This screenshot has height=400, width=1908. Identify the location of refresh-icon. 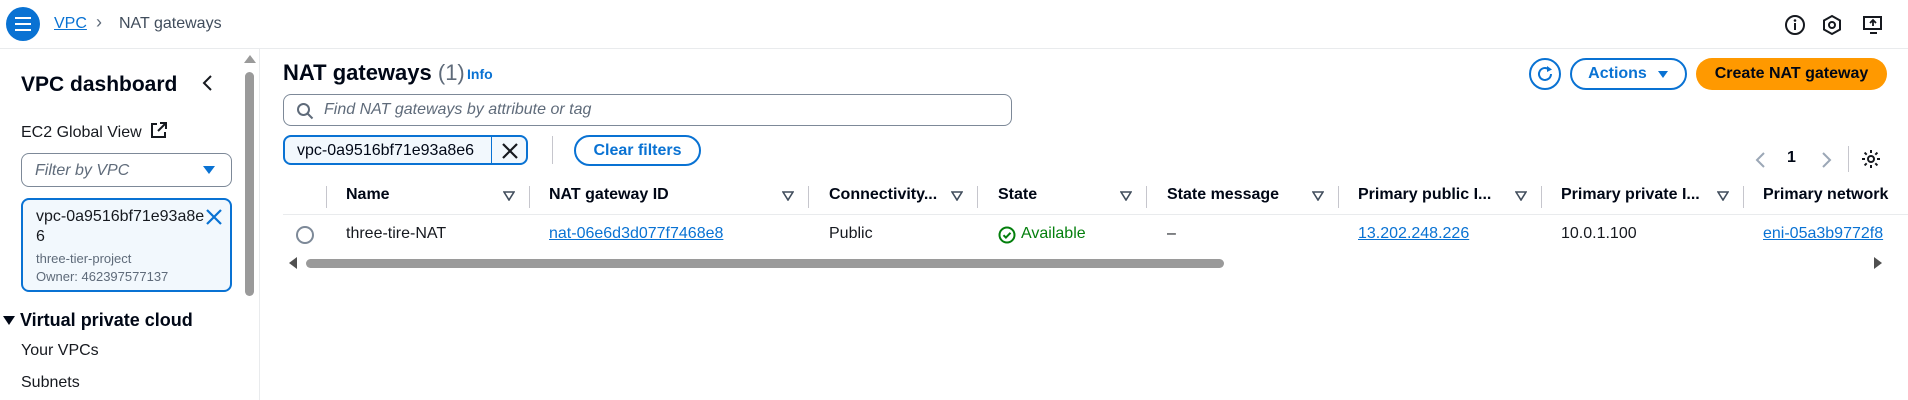
(1545, 73).